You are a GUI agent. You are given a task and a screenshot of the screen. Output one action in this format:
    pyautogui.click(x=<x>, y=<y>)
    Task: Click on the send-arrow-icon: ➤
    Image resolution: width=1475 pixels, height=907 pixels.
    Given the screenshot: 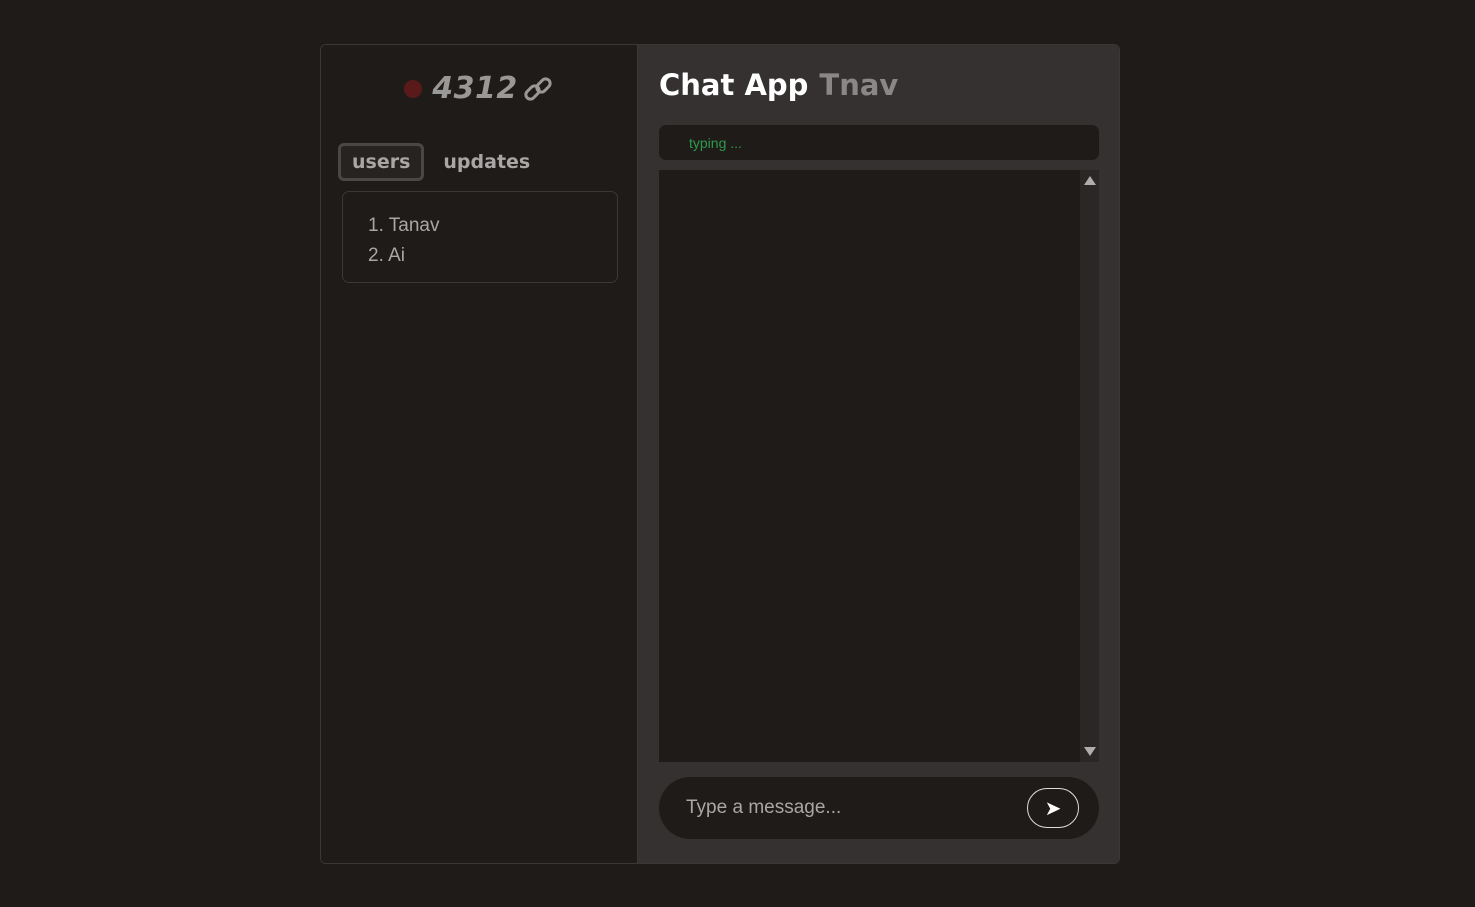 What is the action you would take?
    pyautogui.click(x=1053, y=808)
    